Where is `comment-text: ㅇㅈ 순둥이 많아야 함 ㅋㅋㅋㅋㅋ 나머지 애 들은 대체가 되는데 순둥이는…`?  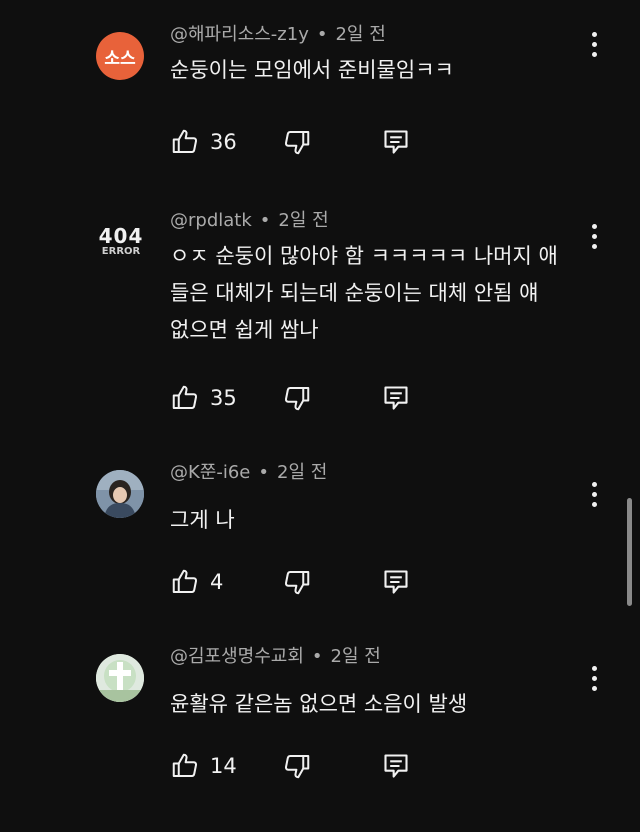
comment-text: ㅇㅈ 순둥이 많아야 함 ㅋㅋㅋㅋㅋ 나머지 애 들은 대체가 되는데 순둥이는… is located at coordinates (380, 293).